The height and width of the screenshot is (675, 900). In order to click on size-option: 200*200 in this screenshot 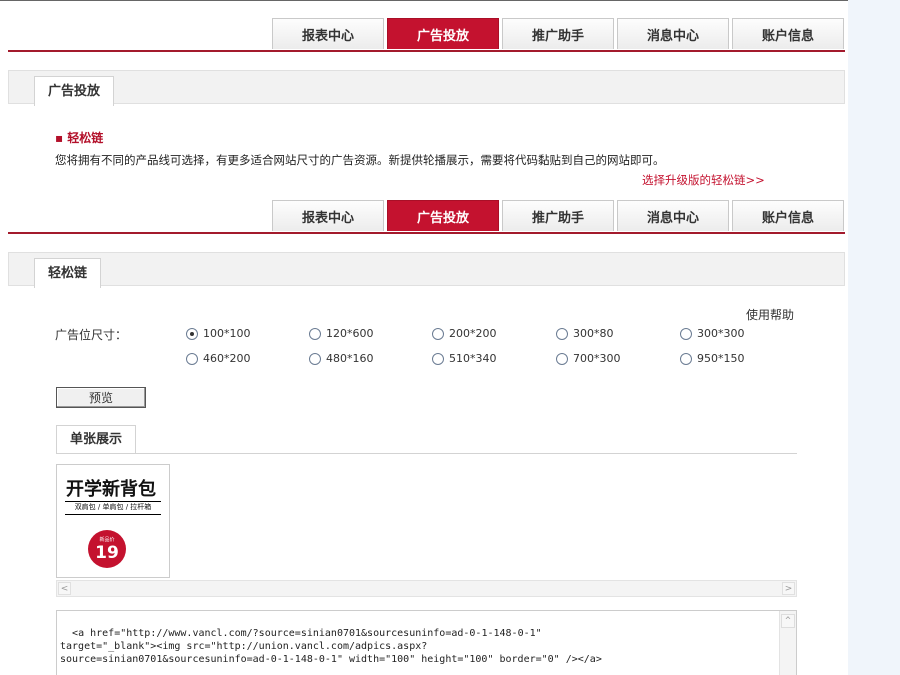, I will do `click(464, 333)`.